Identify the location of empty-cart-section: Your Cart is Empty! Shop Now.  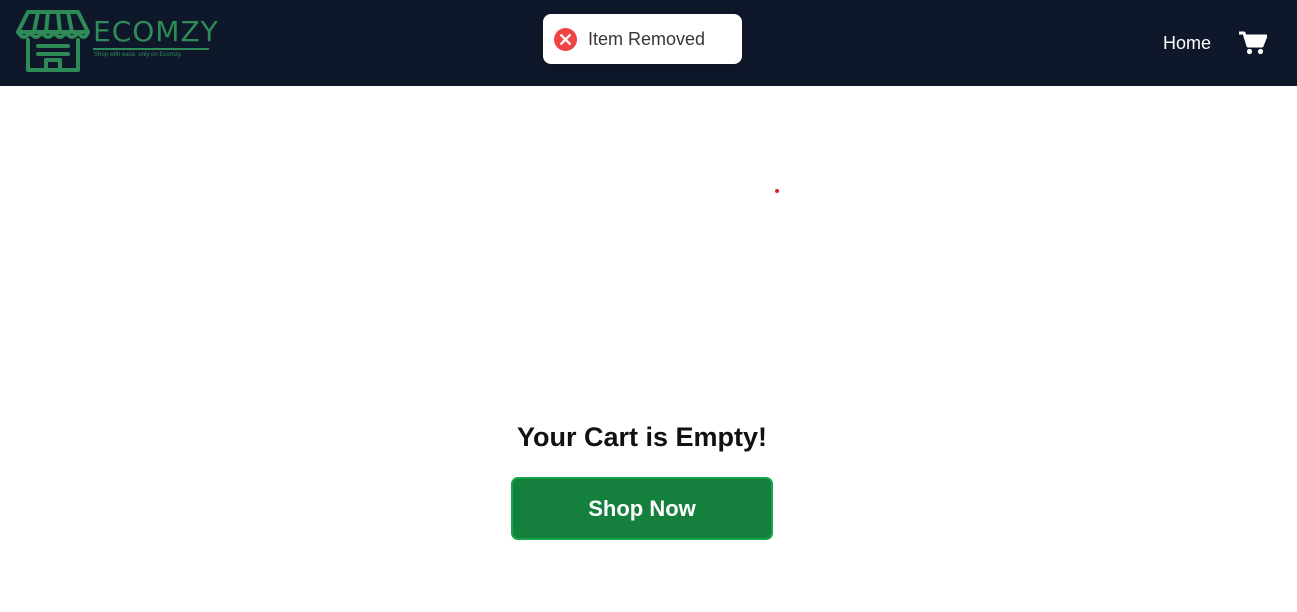
(642, 480).